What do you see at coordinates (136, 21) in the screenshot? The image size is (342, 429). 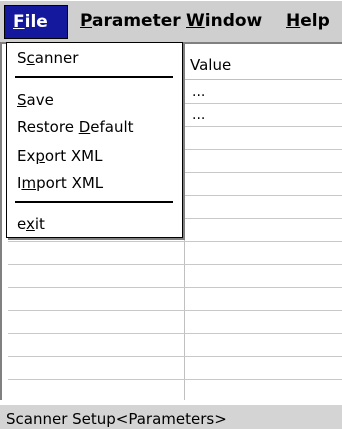 I see `menu-parameter-label: arameter` at bounding box center [136, 21].